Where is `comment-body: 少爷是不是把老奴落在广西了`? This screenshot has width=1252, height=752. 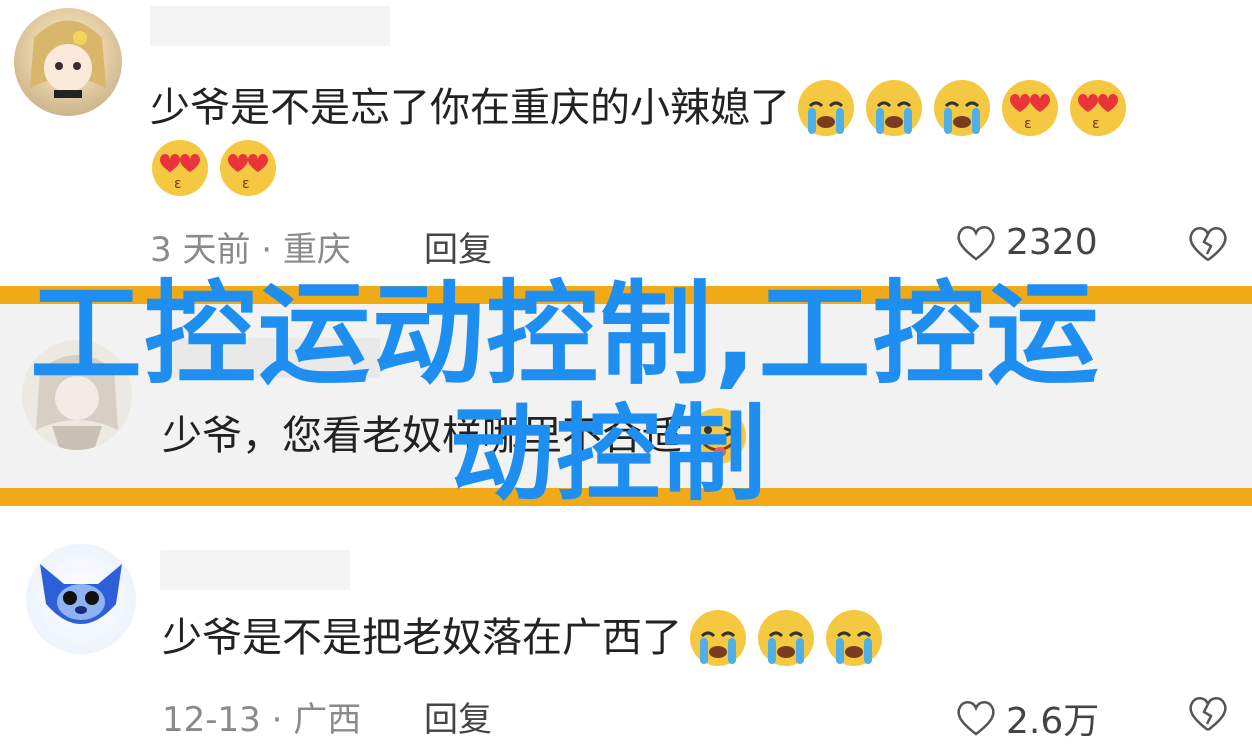 comment-body: 少爷是不是把老奴落在广西了 is located at coordinates (422, 638).